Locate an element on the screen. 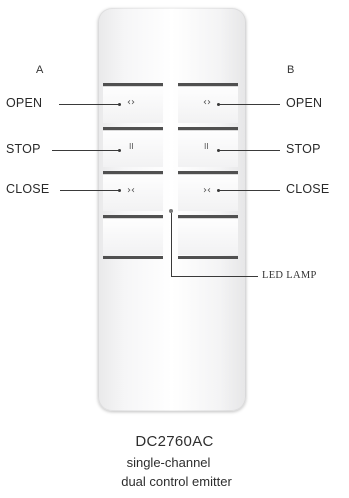 The width and height of the screenshot is (349, 498). open-right-label: OPEN is located at coordinates (304, 103).